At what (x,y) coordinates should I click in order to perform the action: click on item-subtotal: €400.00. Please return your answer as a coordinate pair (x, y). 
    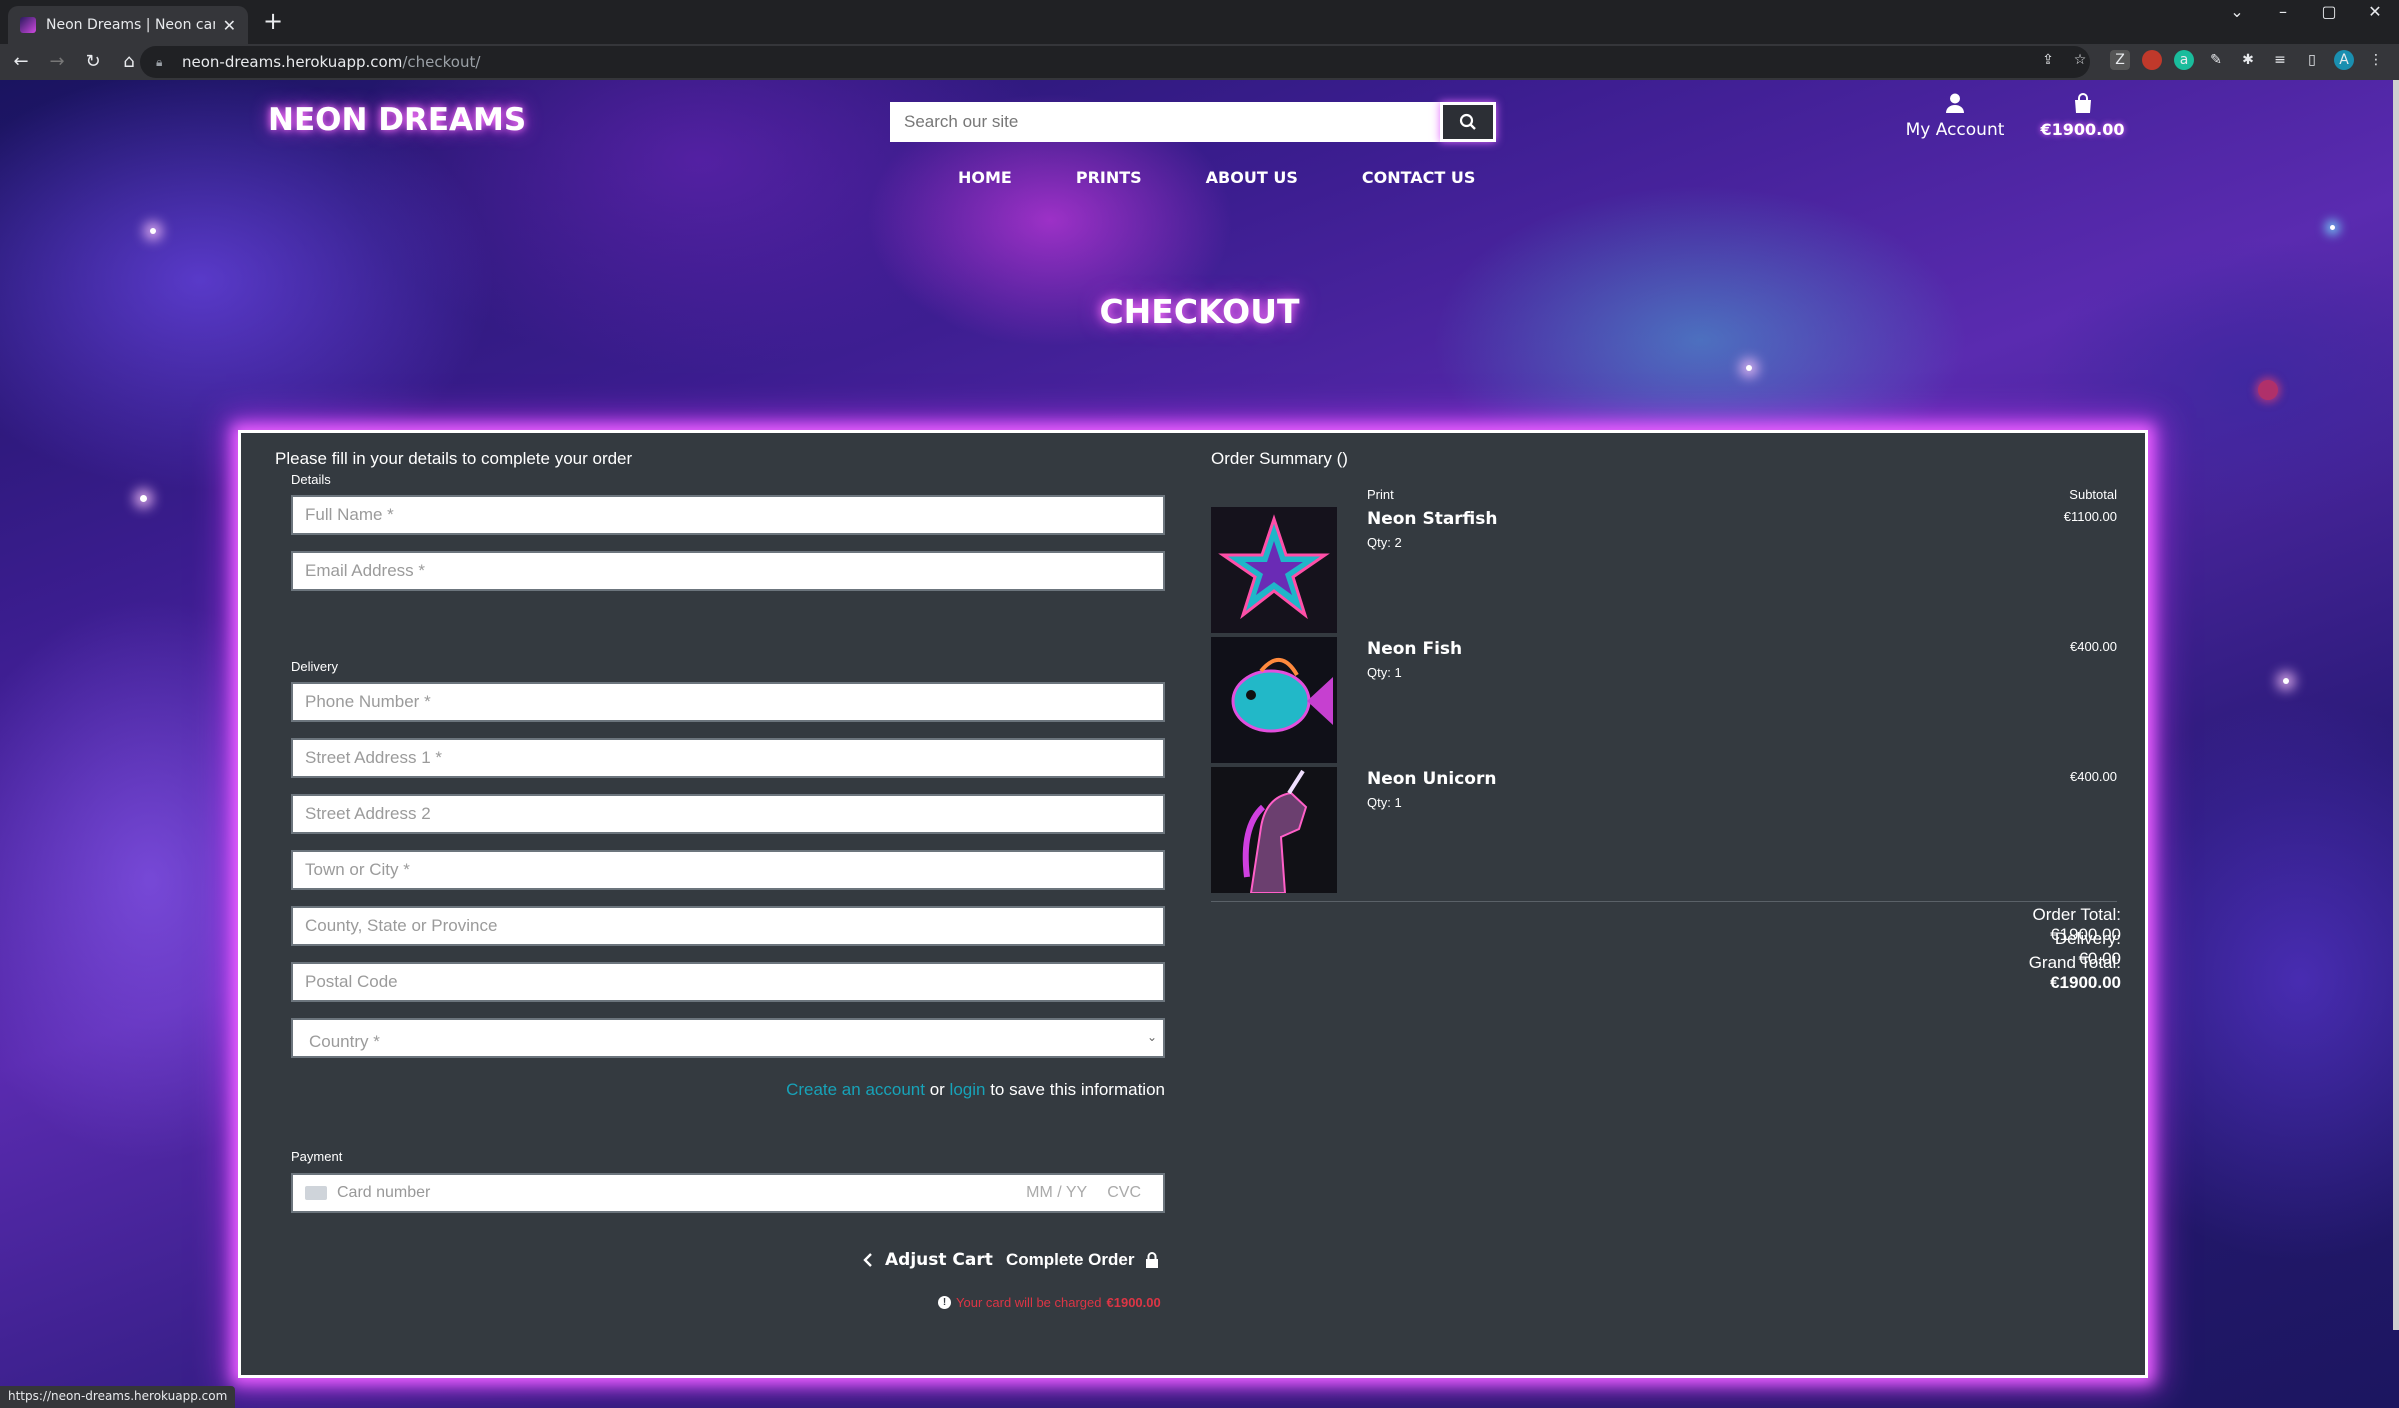
    Looking at the image, I should click on (2093, 776).